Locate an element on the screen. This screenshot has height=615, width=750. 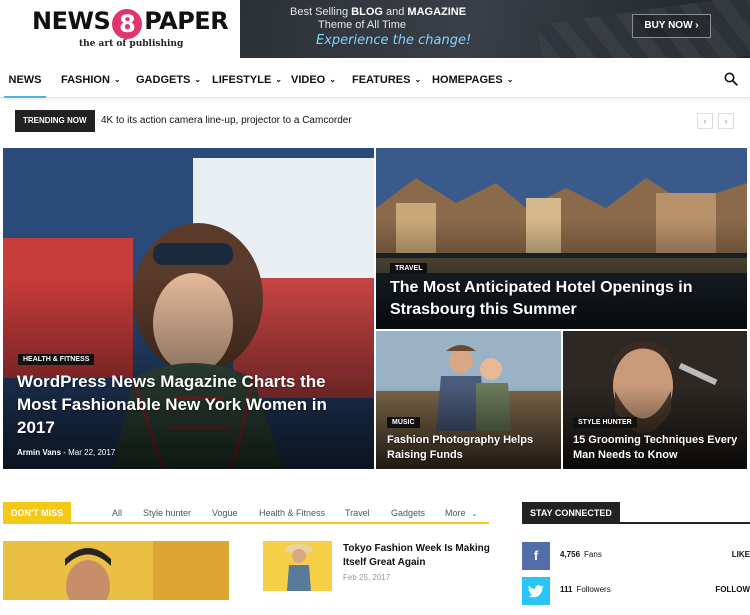
filter-tab-all: All is located at coordinates (117, 513).